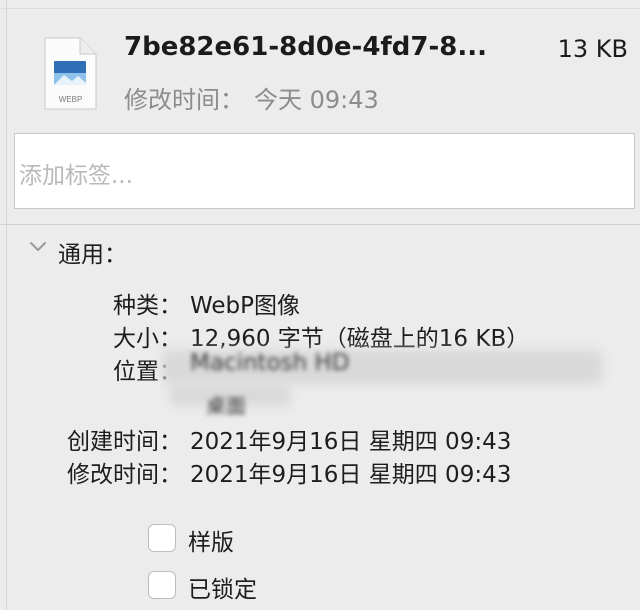 Image resolution: width=640 pixels, height=610 pixels. I want to click on locked-checkbox, so click(162, 585).